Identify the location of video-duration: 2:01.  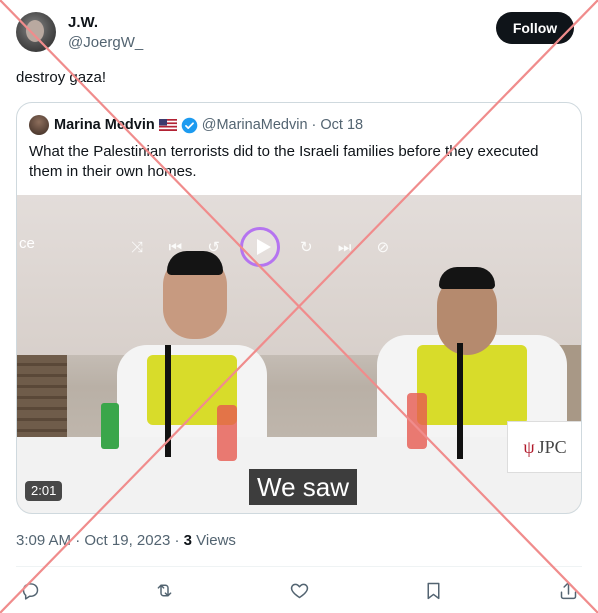
(44, 491).